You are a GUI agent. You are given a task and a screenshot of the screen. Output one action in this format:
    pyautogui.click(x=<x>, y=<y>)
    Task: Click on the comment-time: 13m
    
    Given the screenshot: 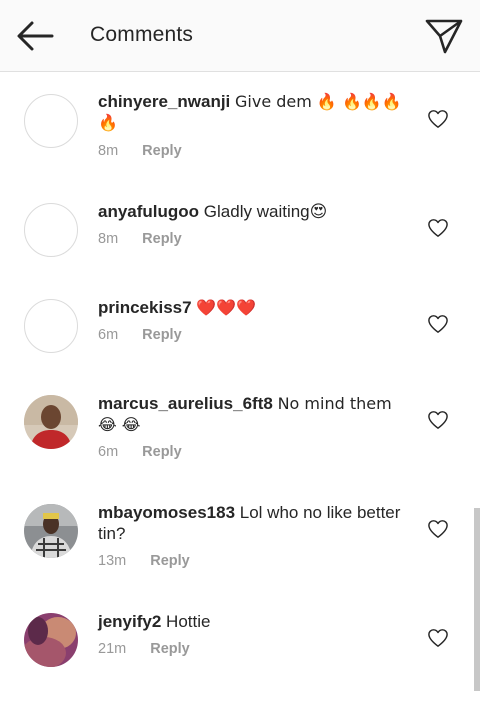 What is the action you would take?
    pyautogui.click(x=112, y=561)
    